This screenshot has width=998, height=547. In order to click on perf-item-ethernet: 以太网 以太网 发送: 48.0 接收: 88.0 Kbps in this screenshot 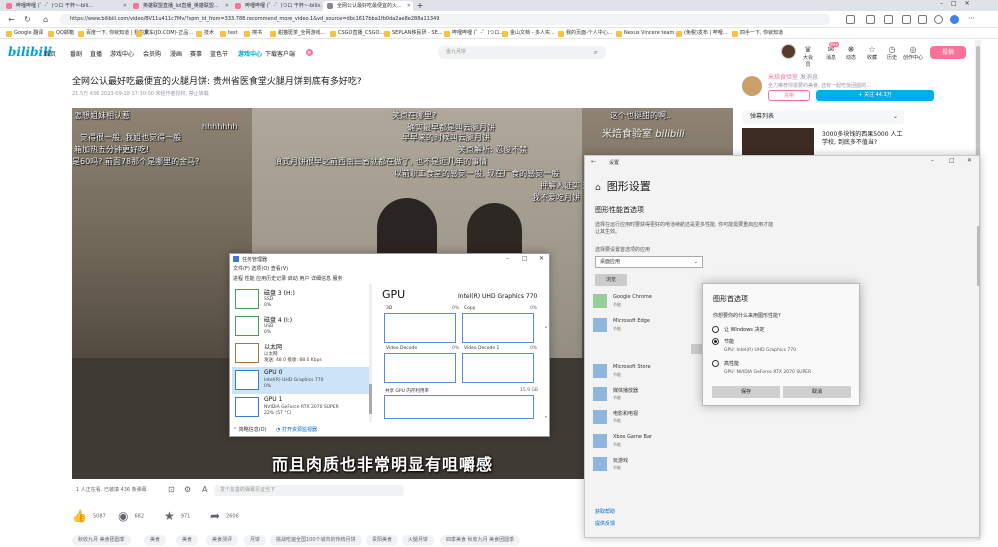, I will do `click(301, 353)`.